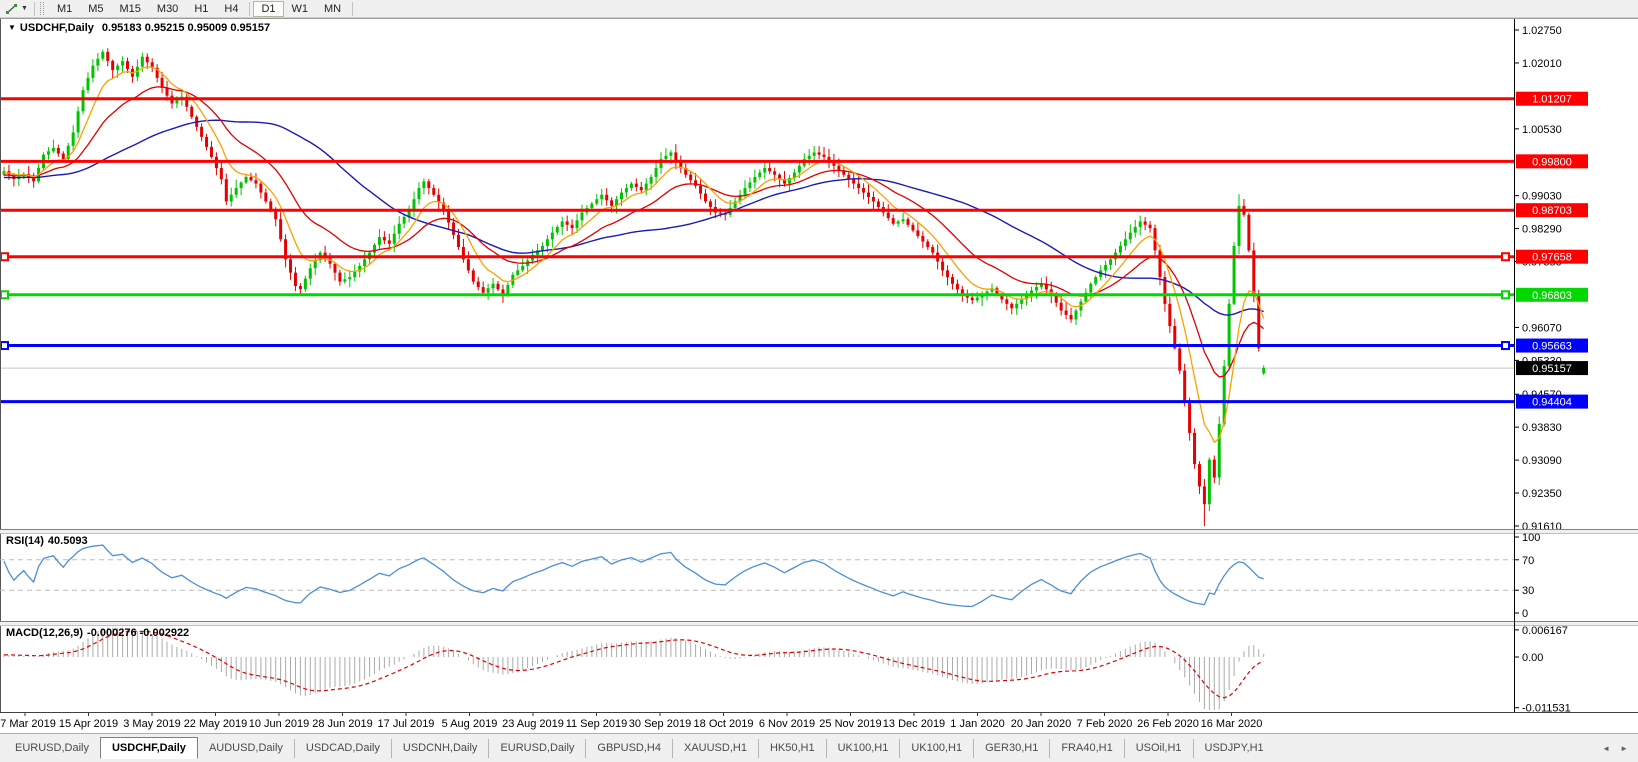 This screenshot has height=762, width=1638. I want to click on chart-tab: XAUUSD,H1, so click(714, 748).